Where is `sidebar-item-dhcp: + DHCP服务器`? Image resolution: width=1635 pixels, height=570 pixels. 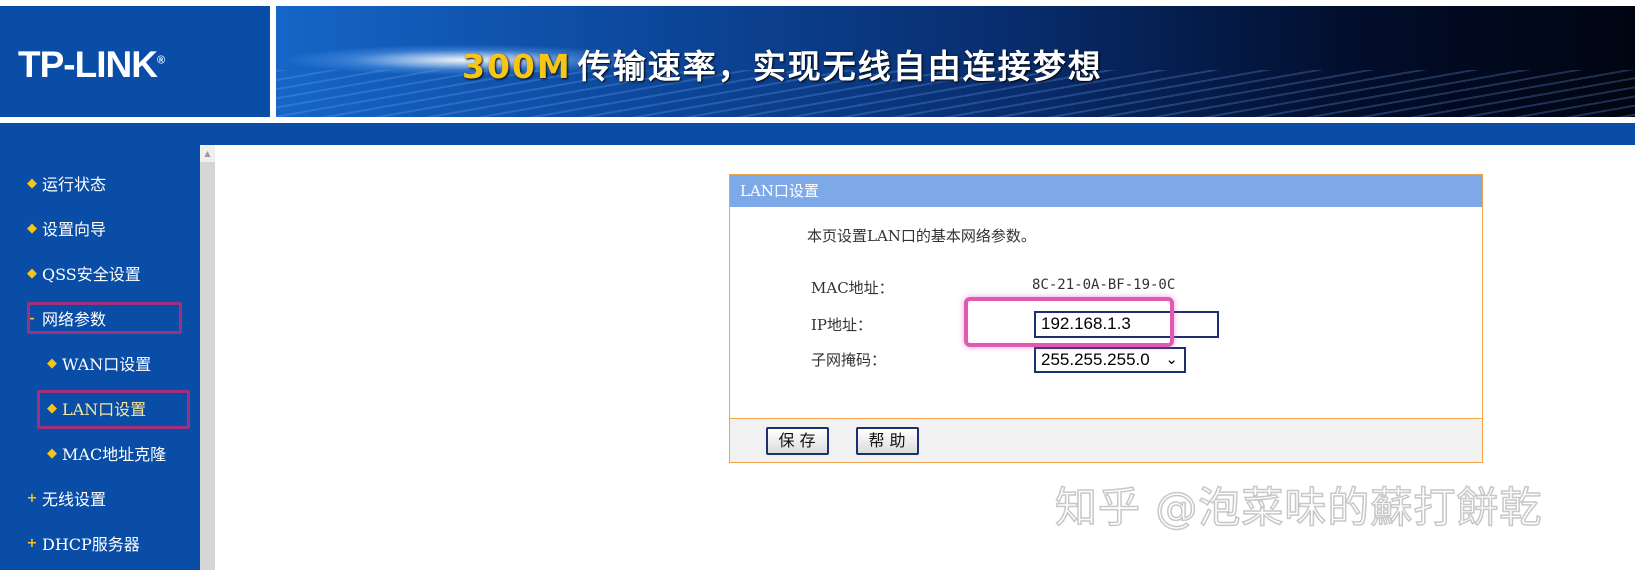
sidebar-item-dhcp: + DHCP服务器 is located at coordinates (83, 543).